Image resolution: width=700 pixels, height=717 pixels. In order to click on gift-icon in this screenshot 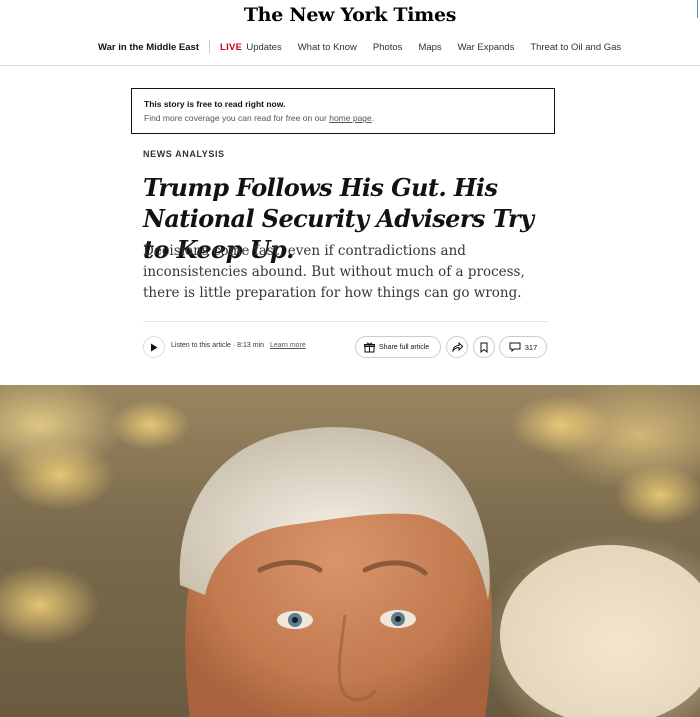, I will do `click(369, 347)`.